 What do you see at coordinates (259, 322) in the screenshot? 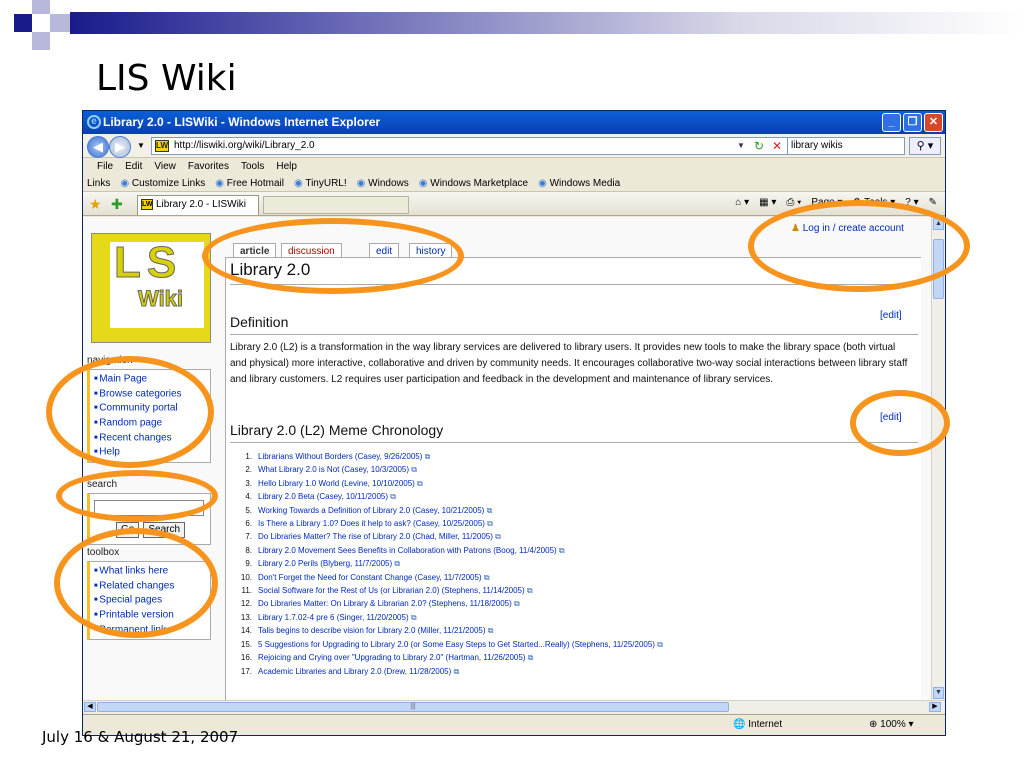
I see `section-definition: Definition` at bounding box center [259, 322].